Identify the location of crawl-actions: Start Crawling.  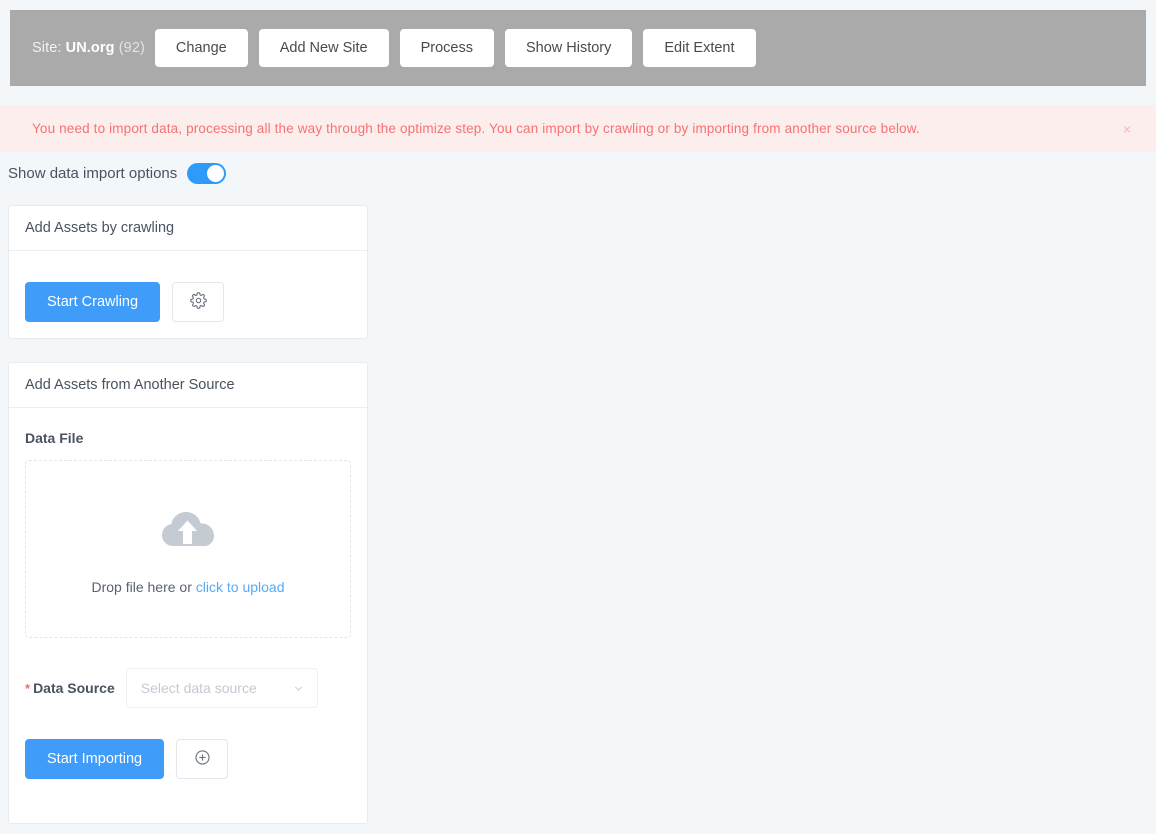
(188, 302).